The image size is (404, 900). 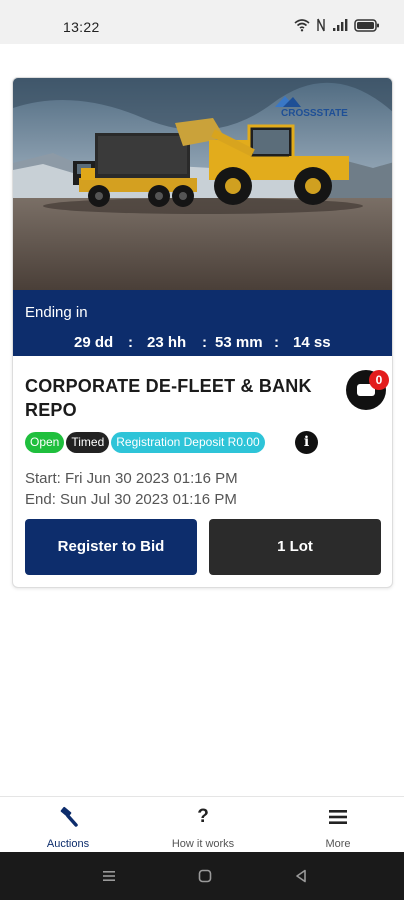 I want to click on data-signal-icon, so click(x=321, y=25).